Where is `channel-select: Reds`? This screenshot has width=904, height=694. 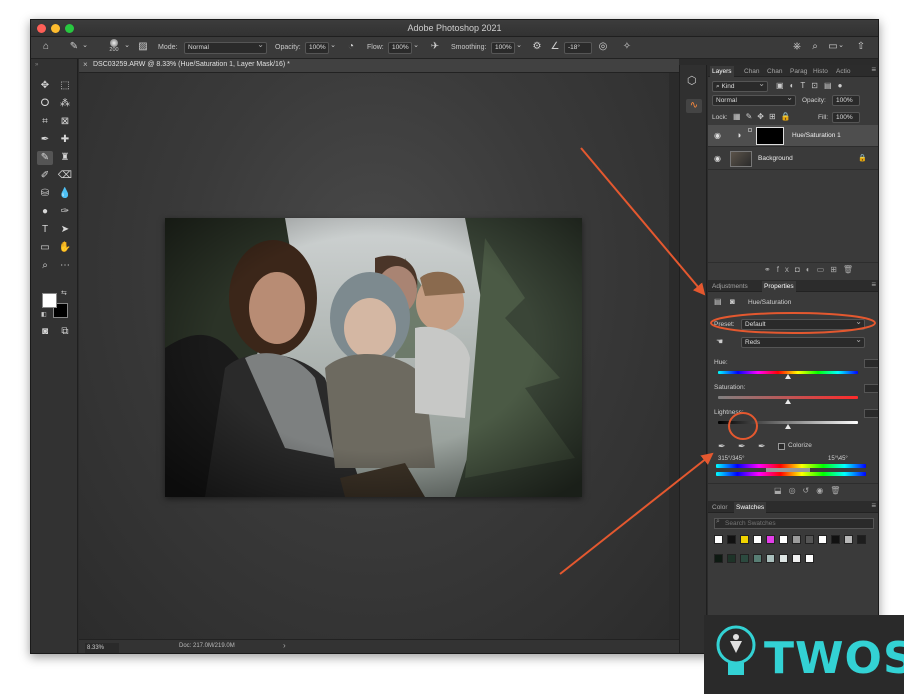
channel-select: Reds is located at coordinates (803, 341).